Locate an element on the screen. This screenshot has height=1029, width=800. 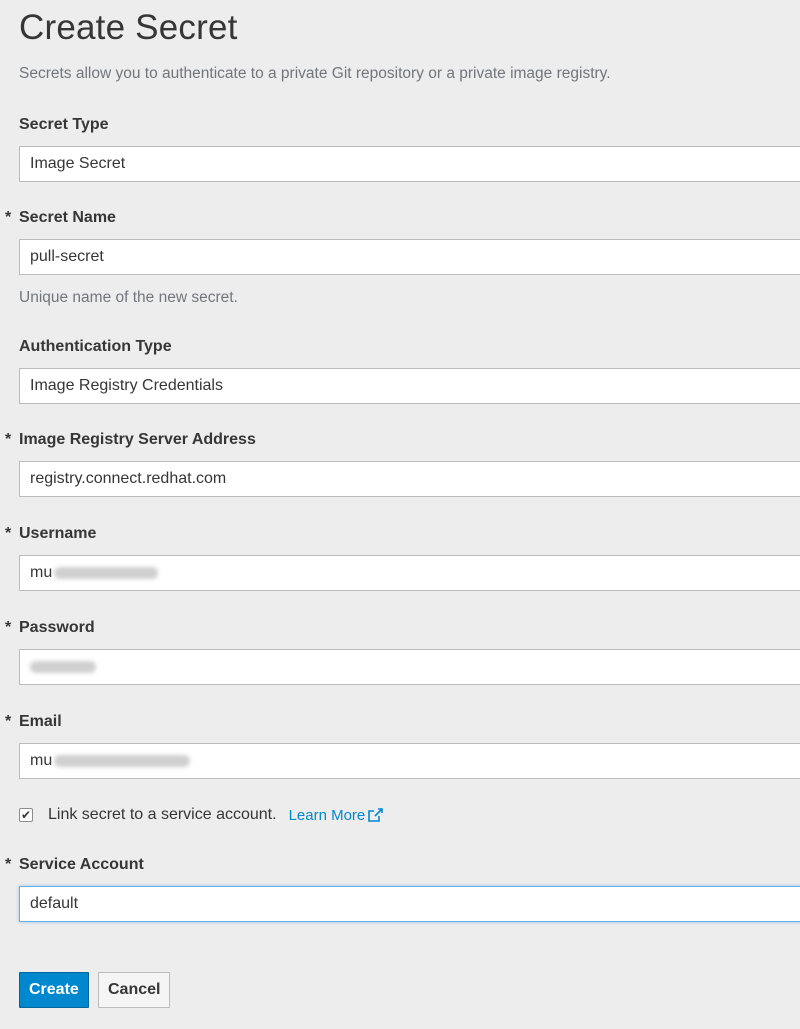
auth-type-select: Image Registry Credentials is located at coordinates (409, 386).